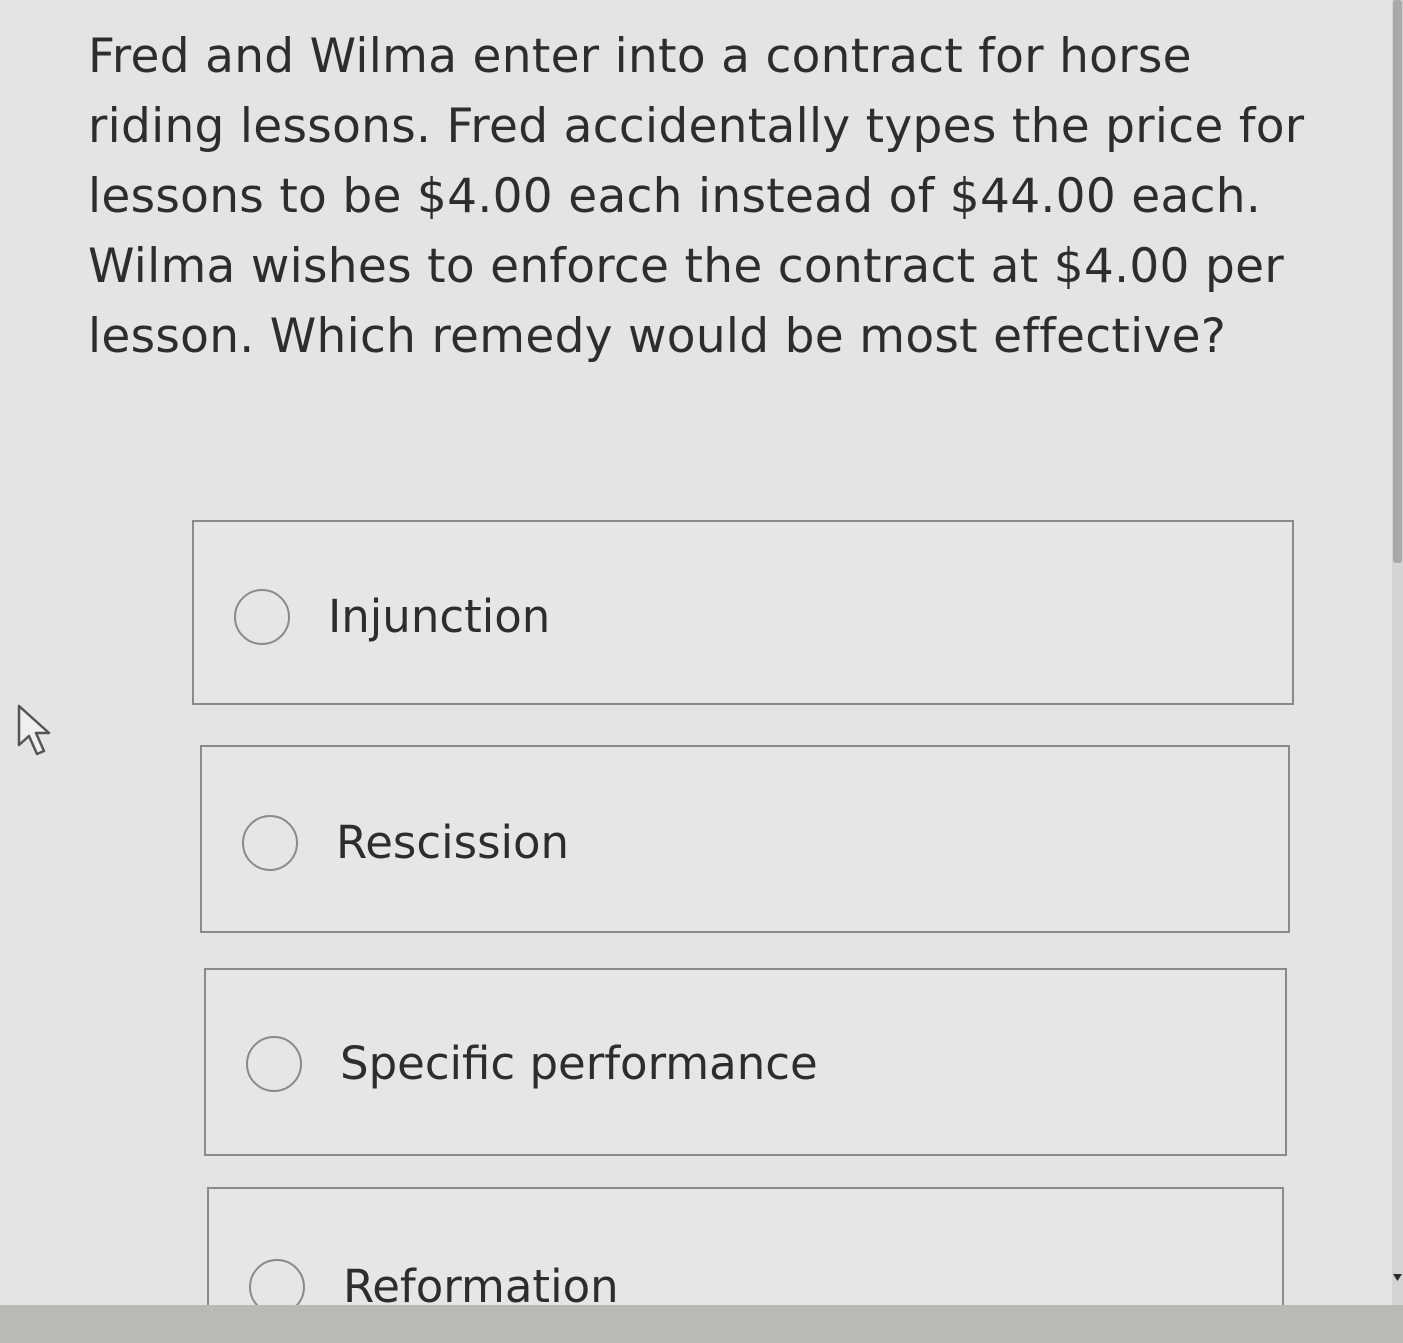 This screenshot has height=1343, width=1403. Describe the element at coordinates (1397, 652) in the screenshot. I see `vertical-scrollbar` at that location.